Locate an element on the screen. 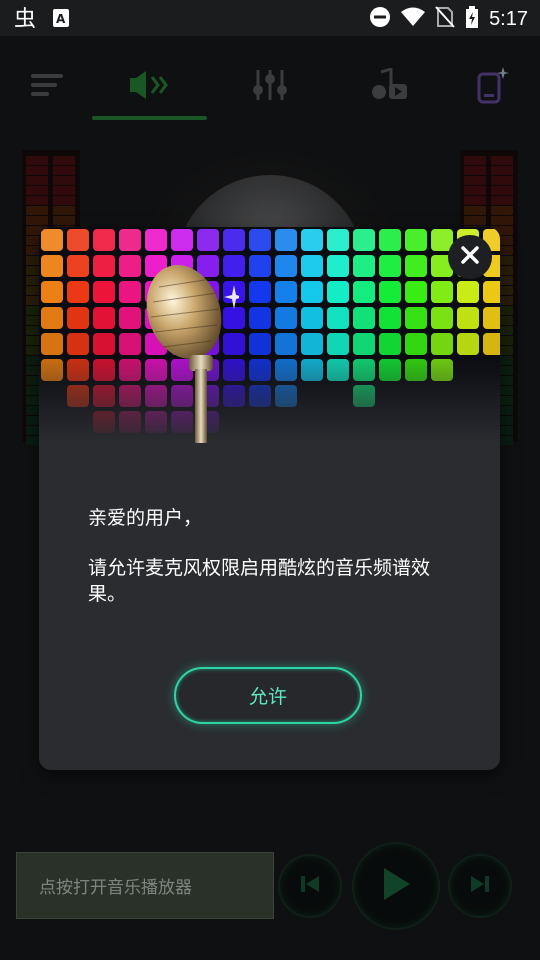  status-time: 5:17 is located at coordinates (508, 18).